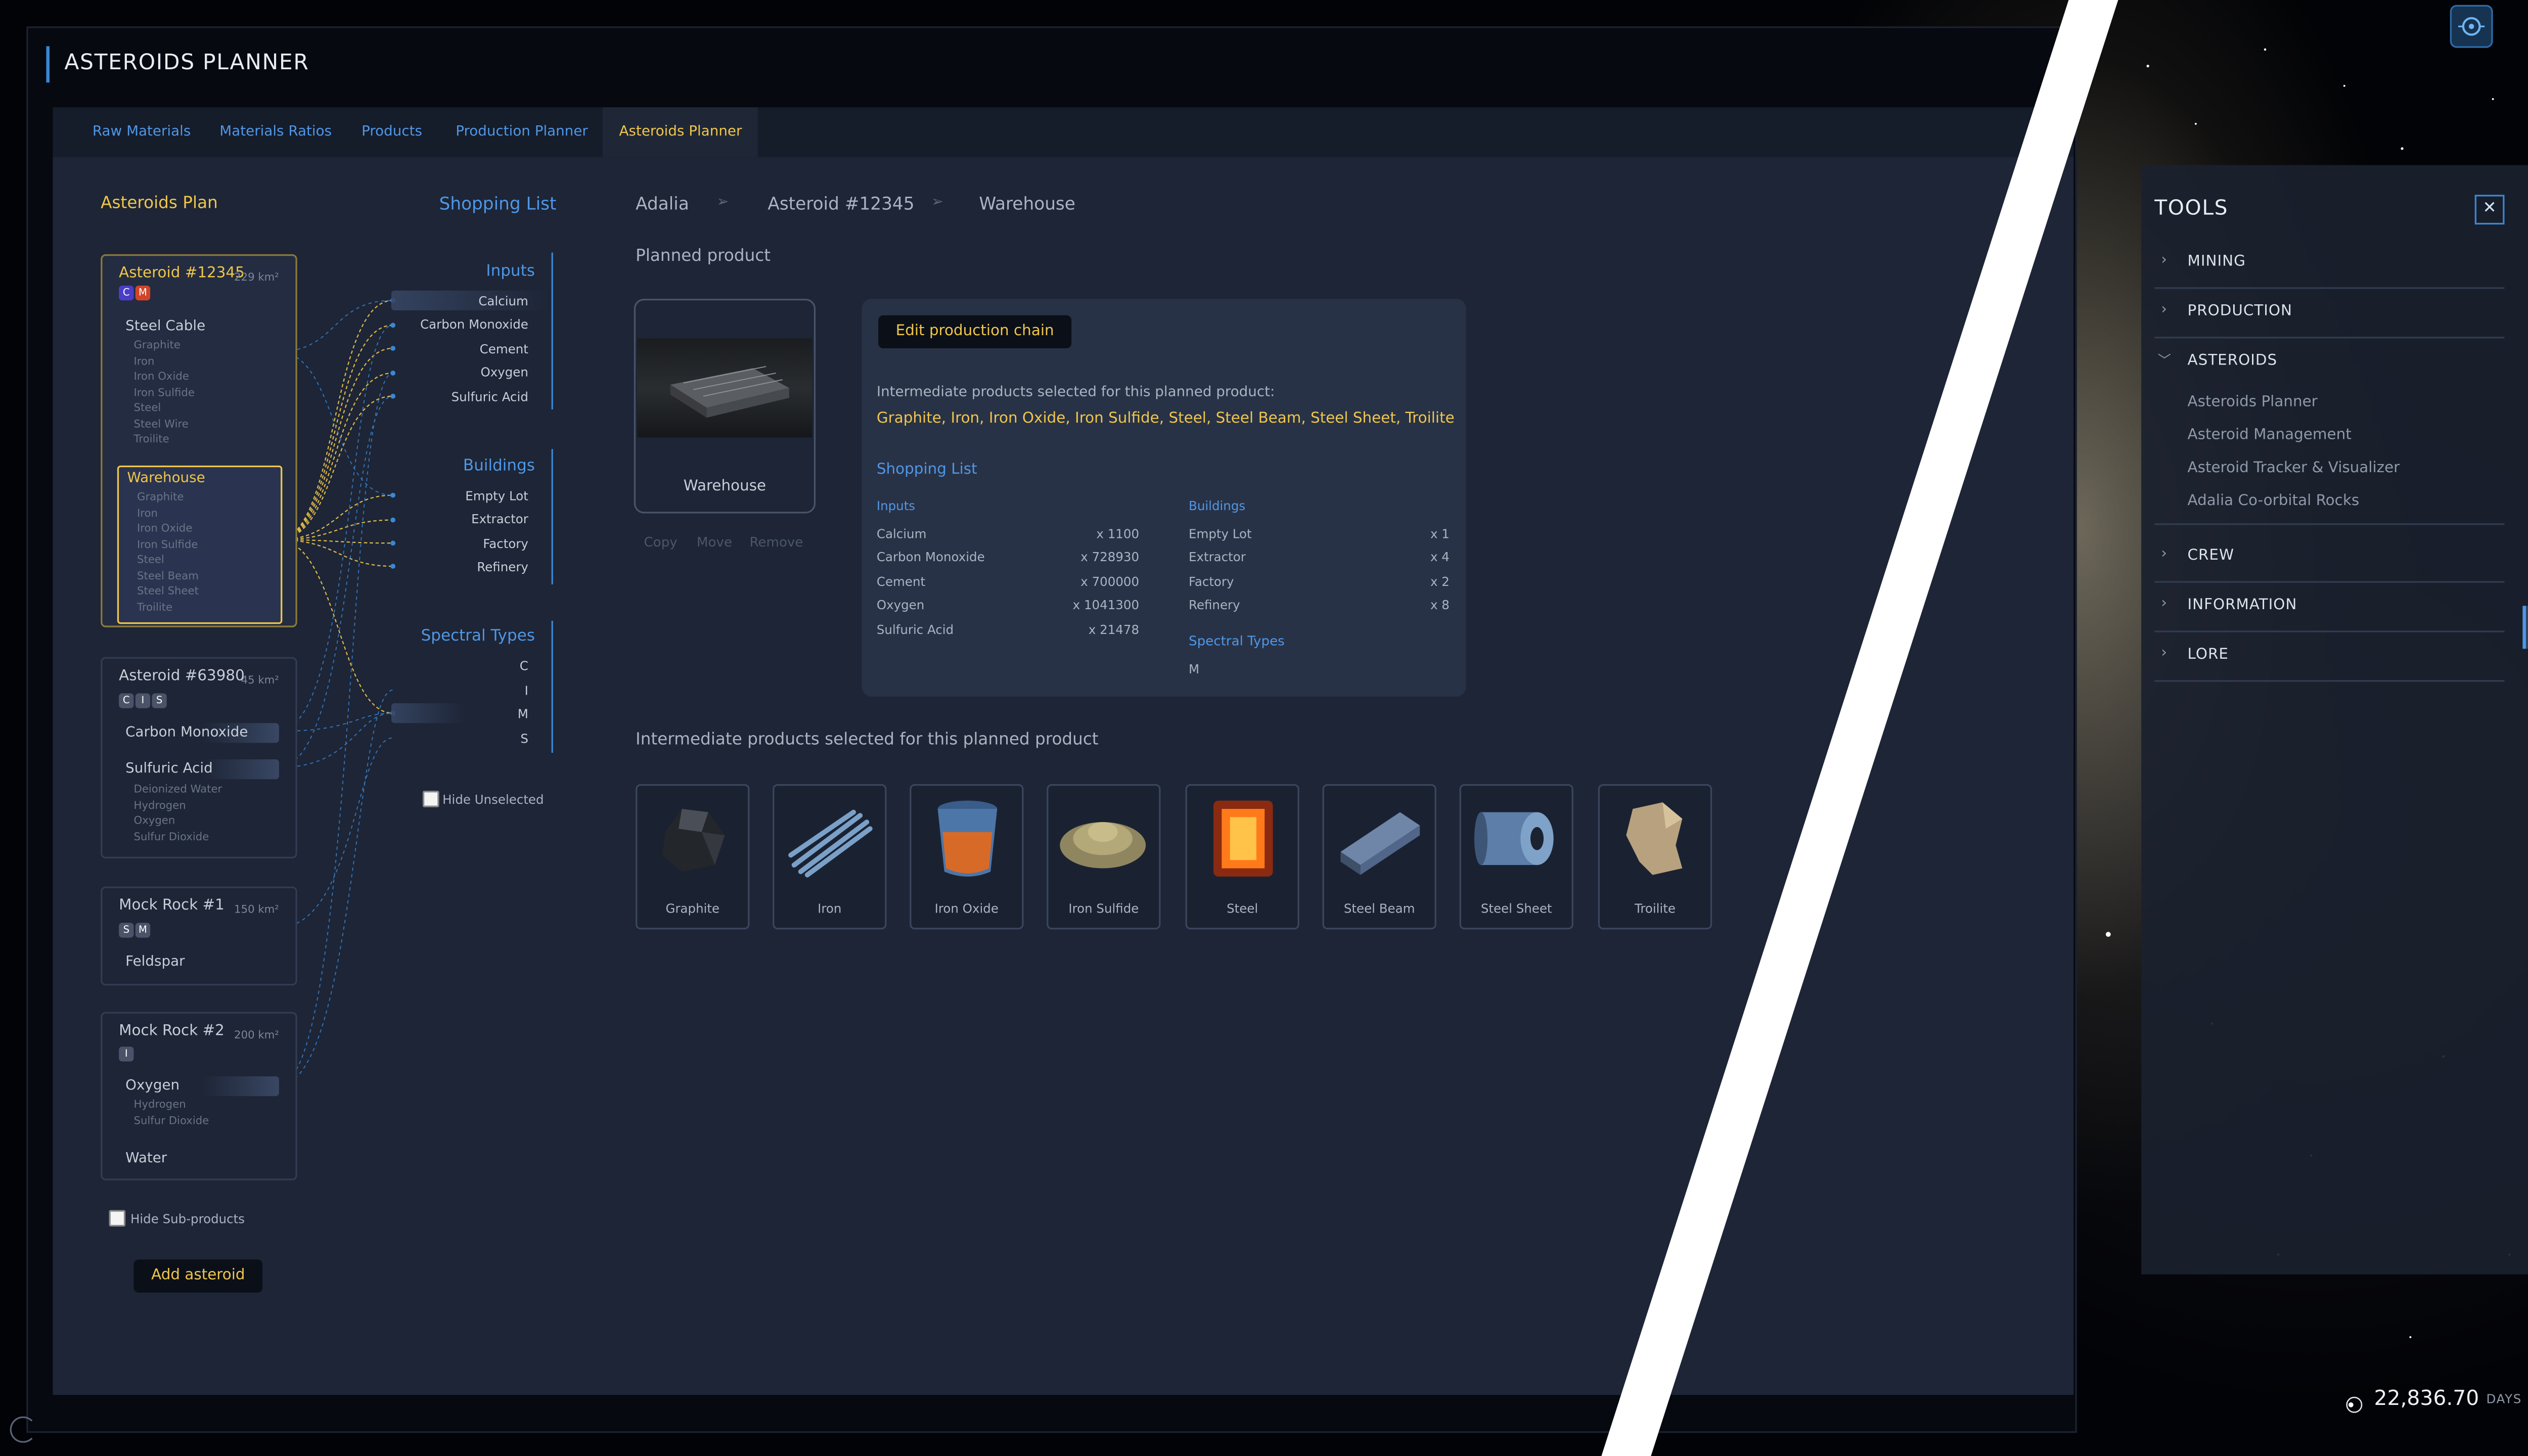 This screenshot has width=2528, height=1456. What do you see at coordinates (2274, 501) in the screenshot?
I see `tools-item-coorbital-rocks: Adalia Co-orbital Rocks` at bounding box center [2274, 501].